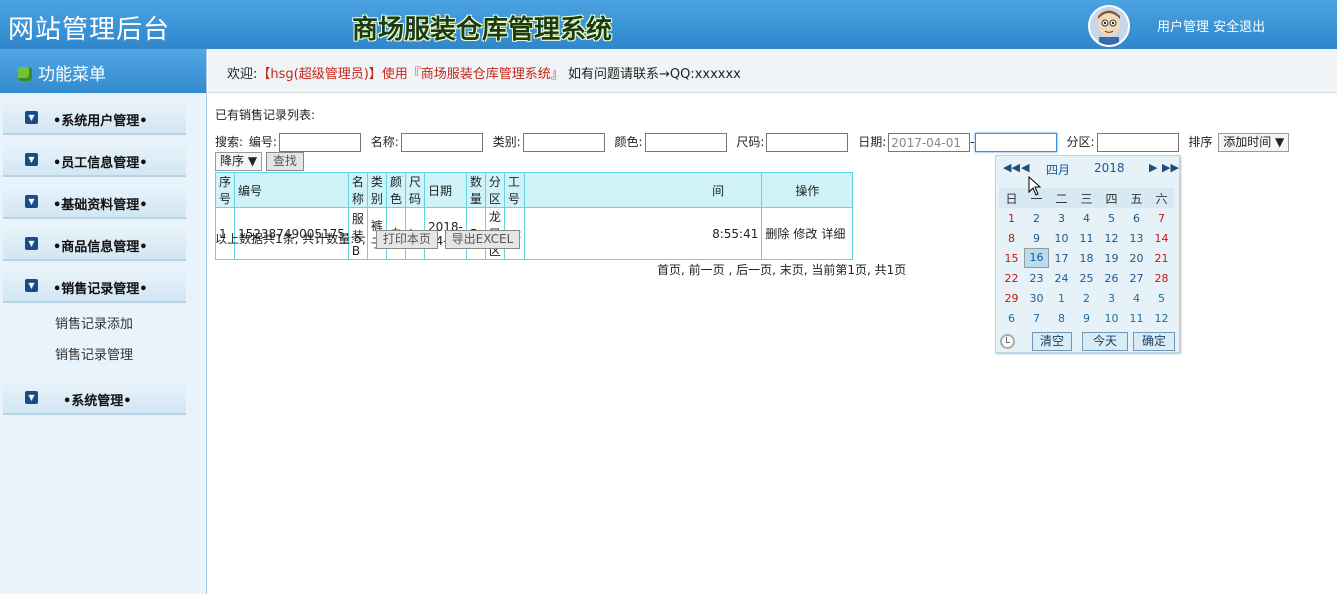 This screenshot has height=594, width=1337. Describe the element at coordinates (1036, 298) in the screenshot. I see `calendar-day: 30` at that location.